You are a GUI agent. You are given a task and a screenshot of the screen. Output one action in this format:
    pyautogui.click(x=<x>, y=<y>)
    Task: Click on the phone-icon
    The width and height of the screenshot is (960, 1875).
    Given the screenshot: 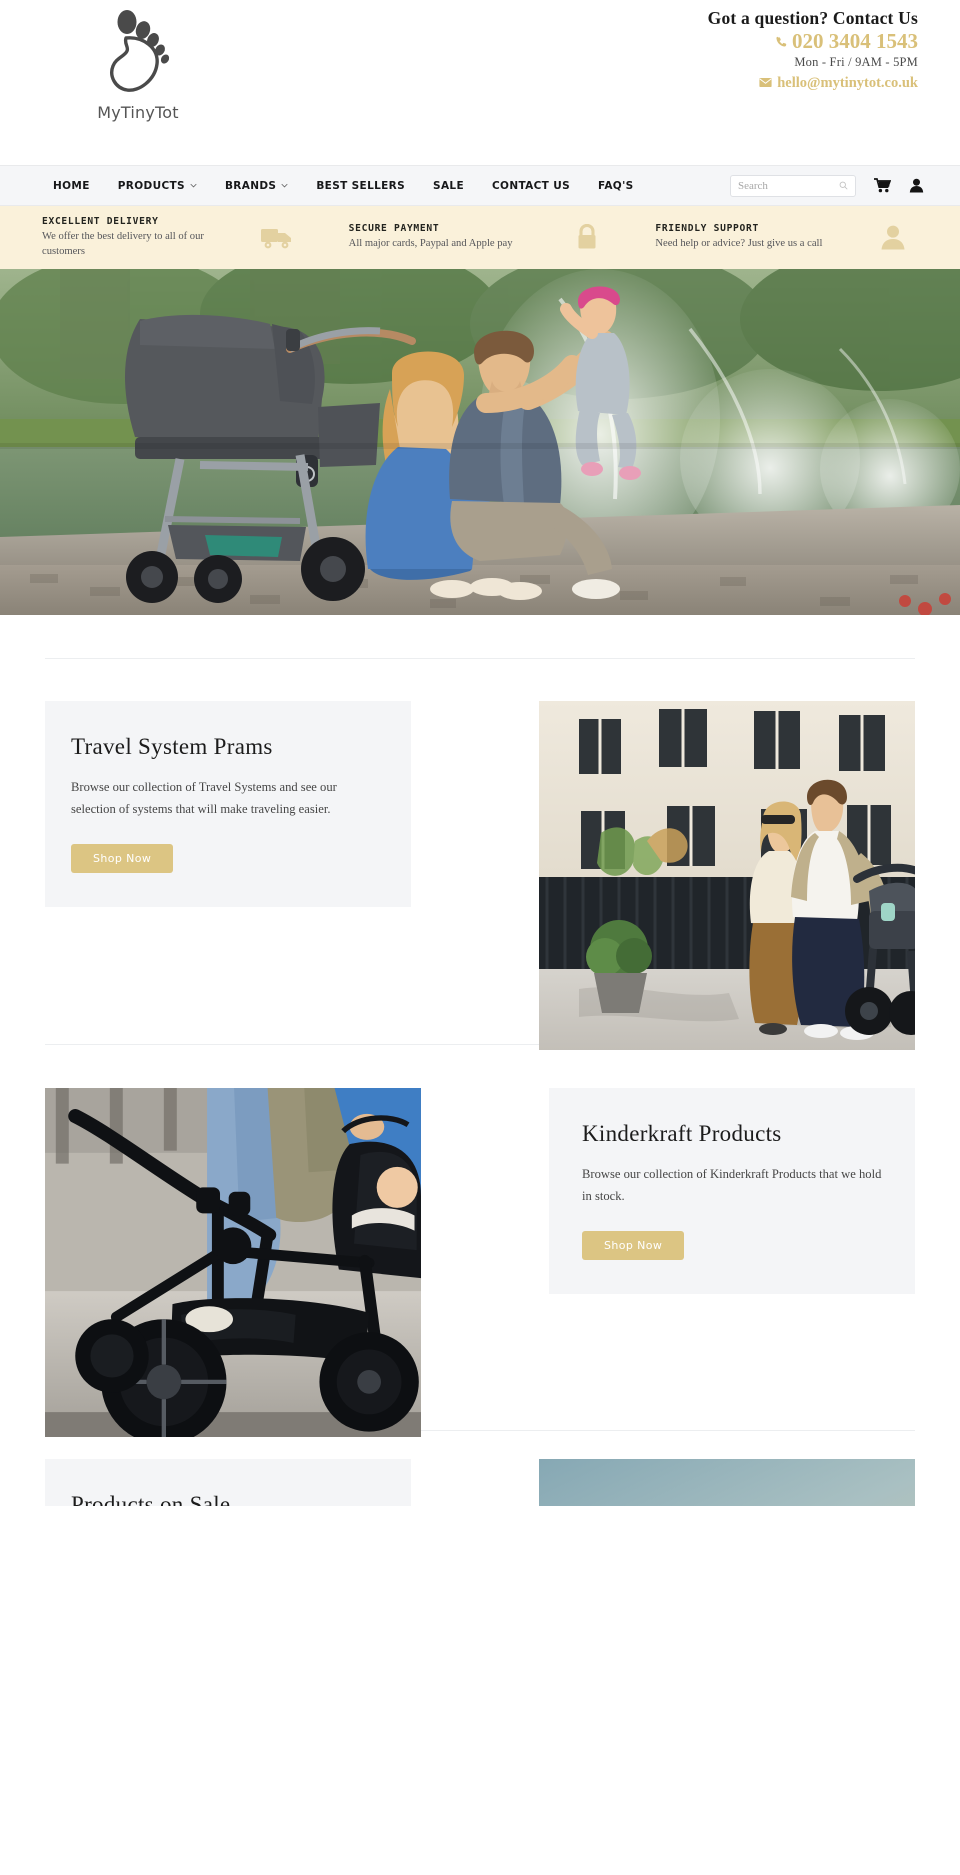 What is the action you would take?
    pyautogui.click(x=781, y=41)
    